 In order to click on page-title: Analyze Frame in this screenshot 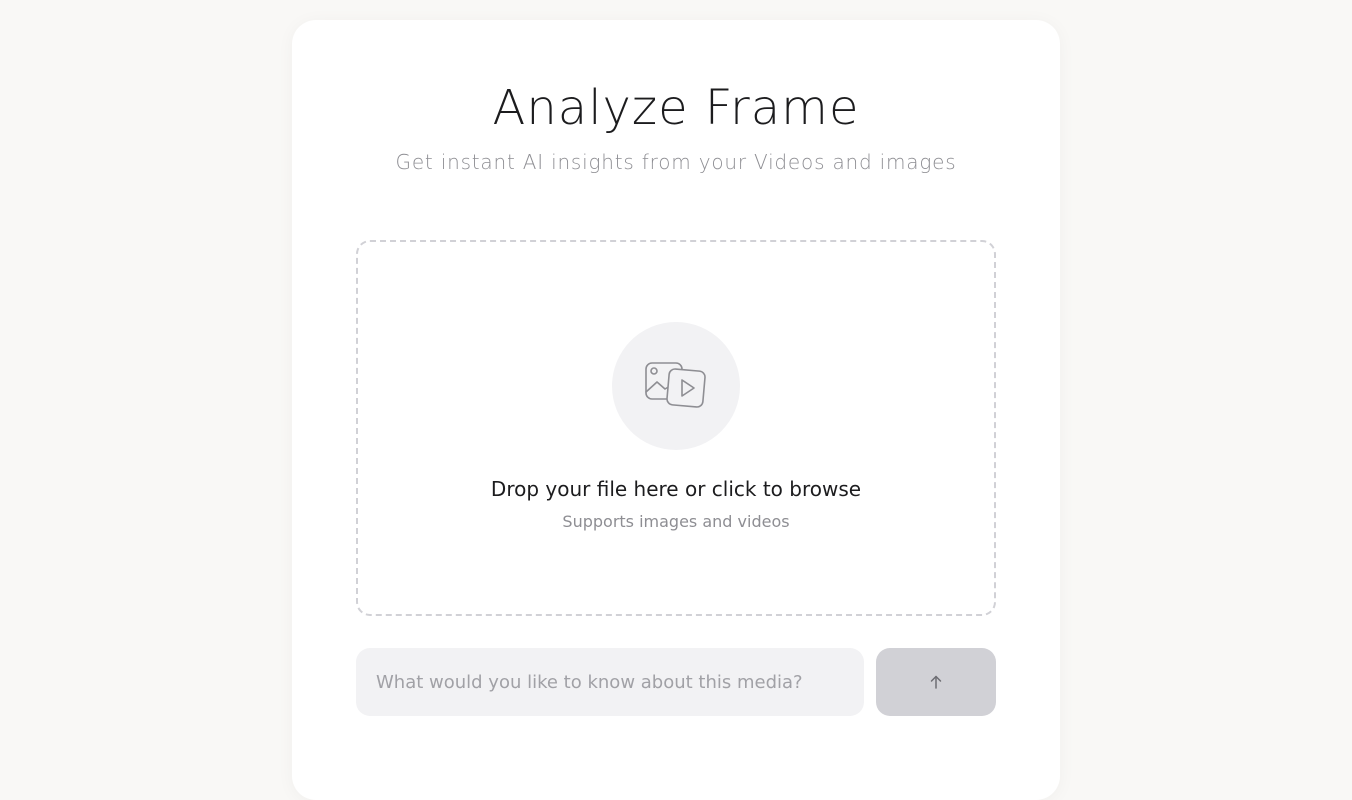, I will do `click(676, 108)`.